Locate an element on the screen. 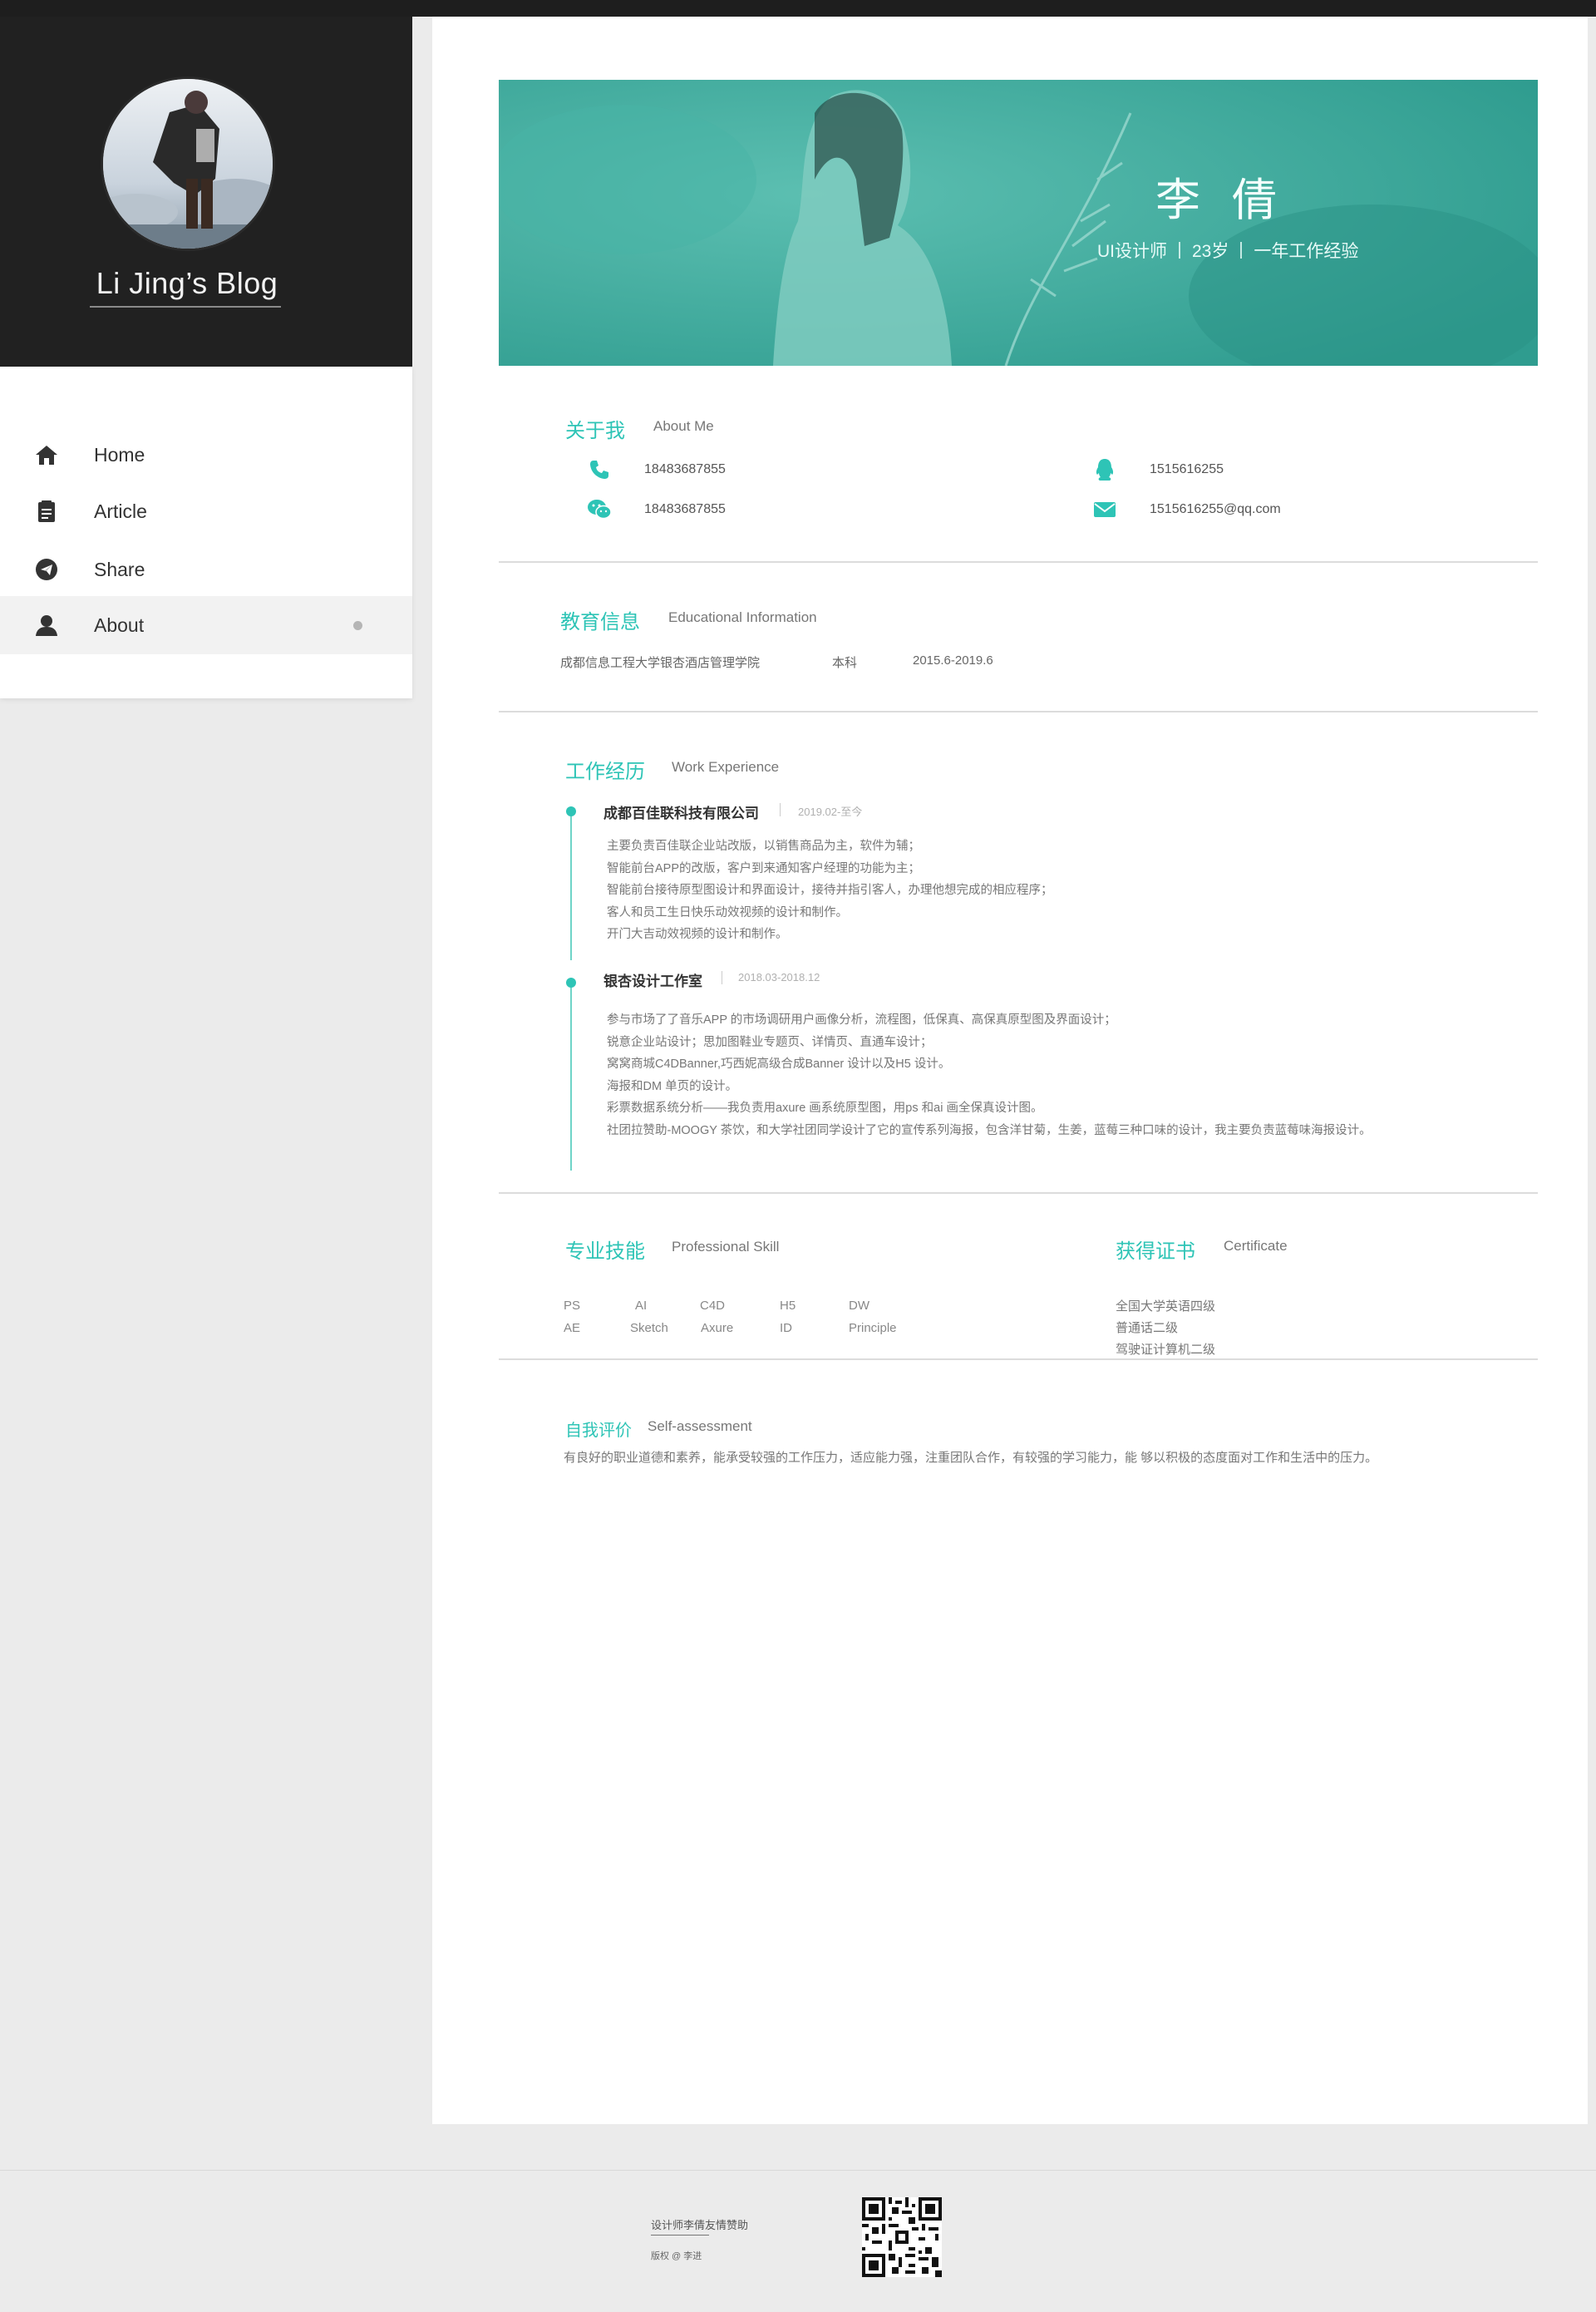  footer-sponsor: 设计师李倩友情赞助 is located at coordinates (699, 2224).